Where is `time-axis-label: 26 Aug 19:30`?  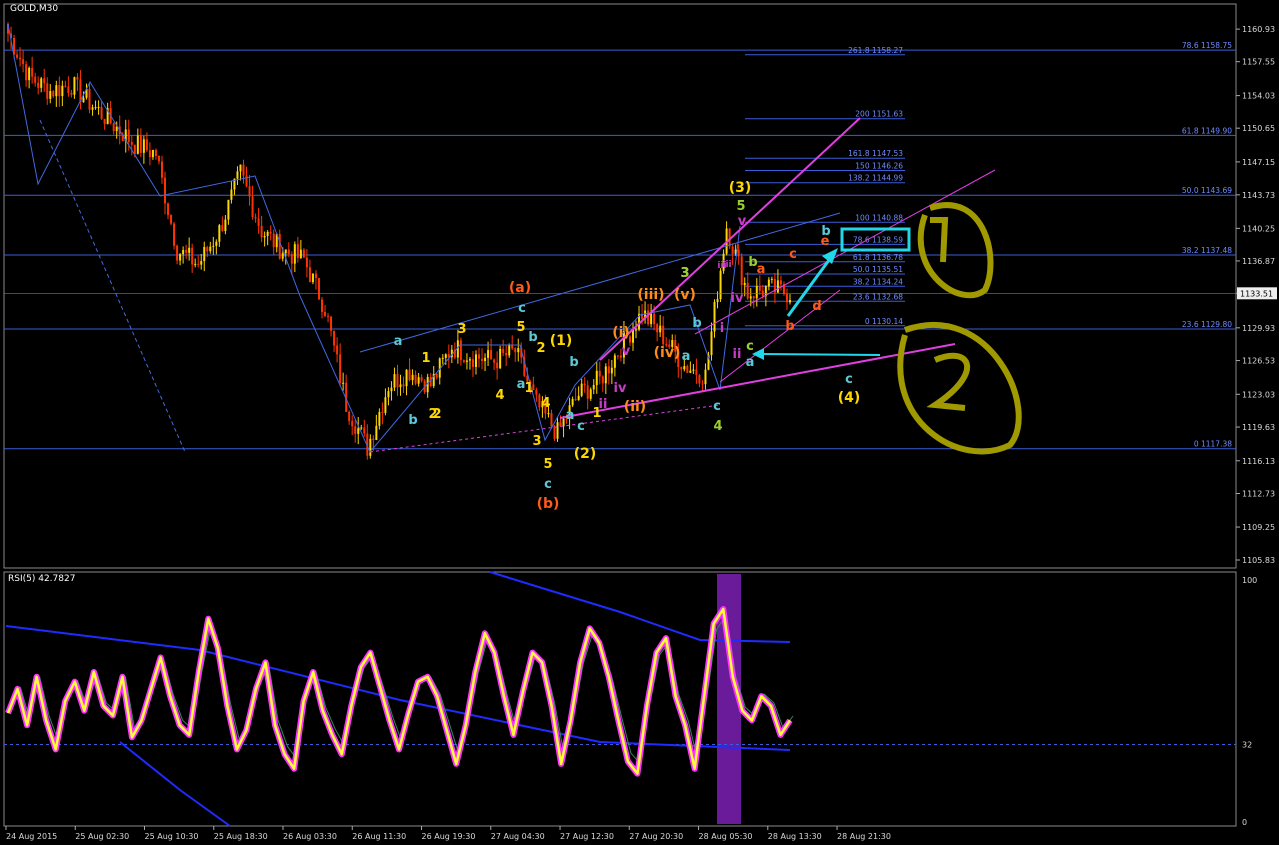
time-axis-label: 26 Aug 19:30 is located at coordinates (449, 836).